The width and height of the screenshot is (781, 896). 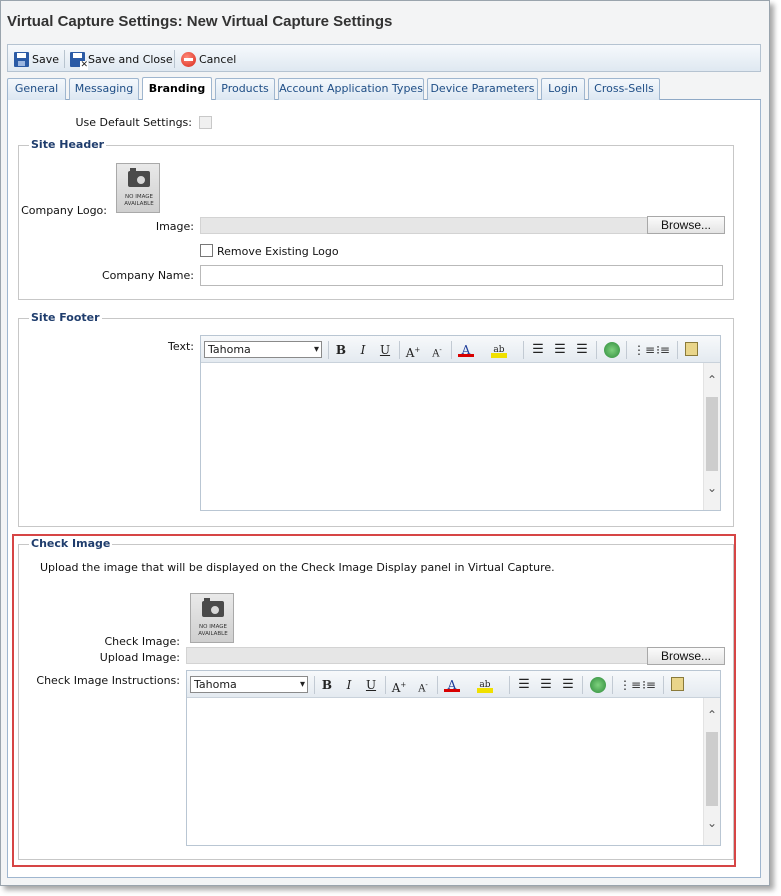 What do you see at coordinates (461, 275) in the screenshot?
I see `company-name-input` at bounding box center [461, 275].